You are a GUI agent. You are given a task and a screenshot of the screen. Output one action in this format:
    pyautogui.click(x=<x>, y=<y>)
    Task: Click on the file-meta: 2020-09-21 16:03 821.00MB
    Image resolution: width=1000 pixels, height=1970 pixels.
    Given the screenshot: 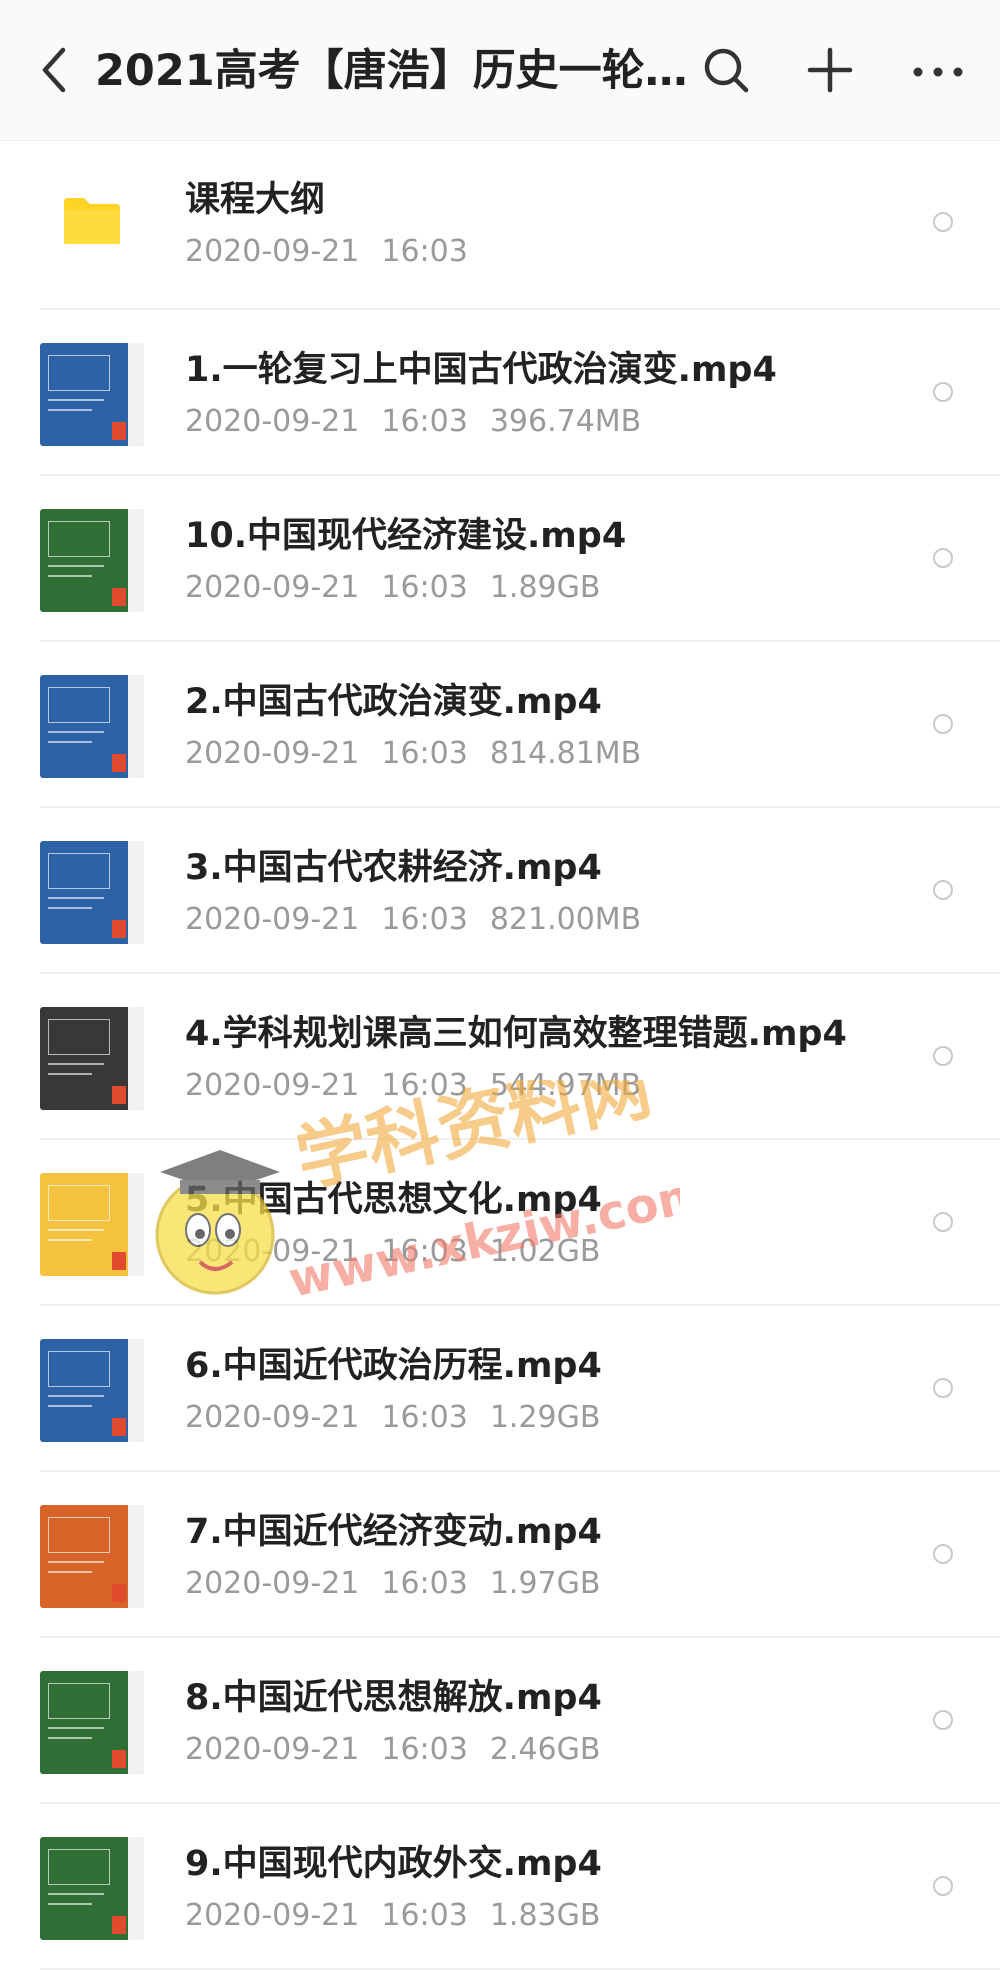 What is the action you would take?
    pyautogui.click(x=424, y=920)
    